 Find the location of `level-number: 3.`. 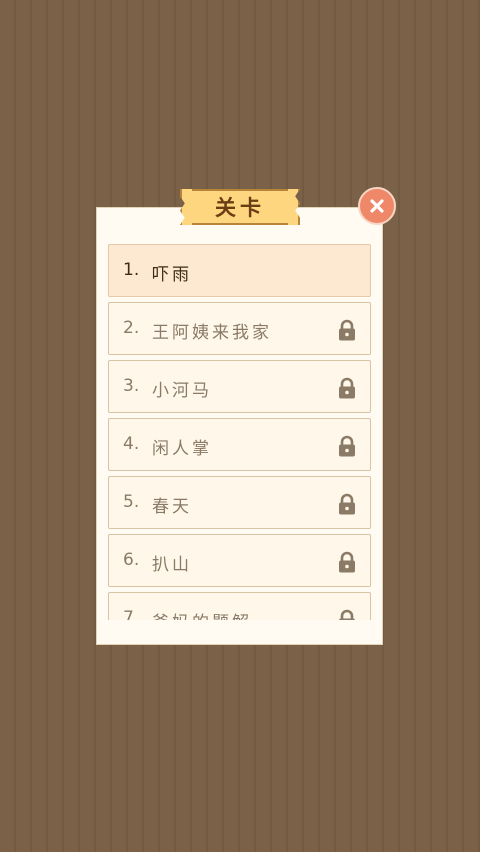

level-number: 3. is located at coordinates (131, 386).